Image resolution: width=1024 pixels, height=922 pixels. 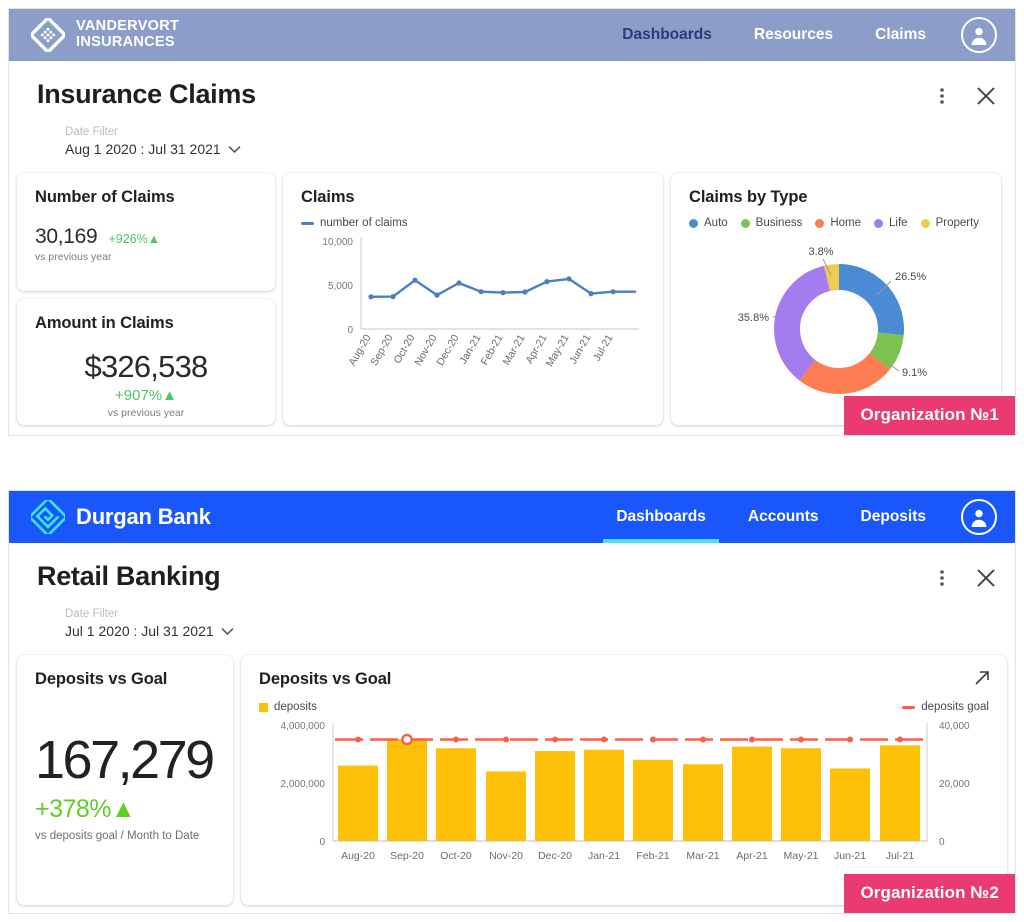 I want to click on nav-item-accounts: Accounts, so click(x=783, y=517).